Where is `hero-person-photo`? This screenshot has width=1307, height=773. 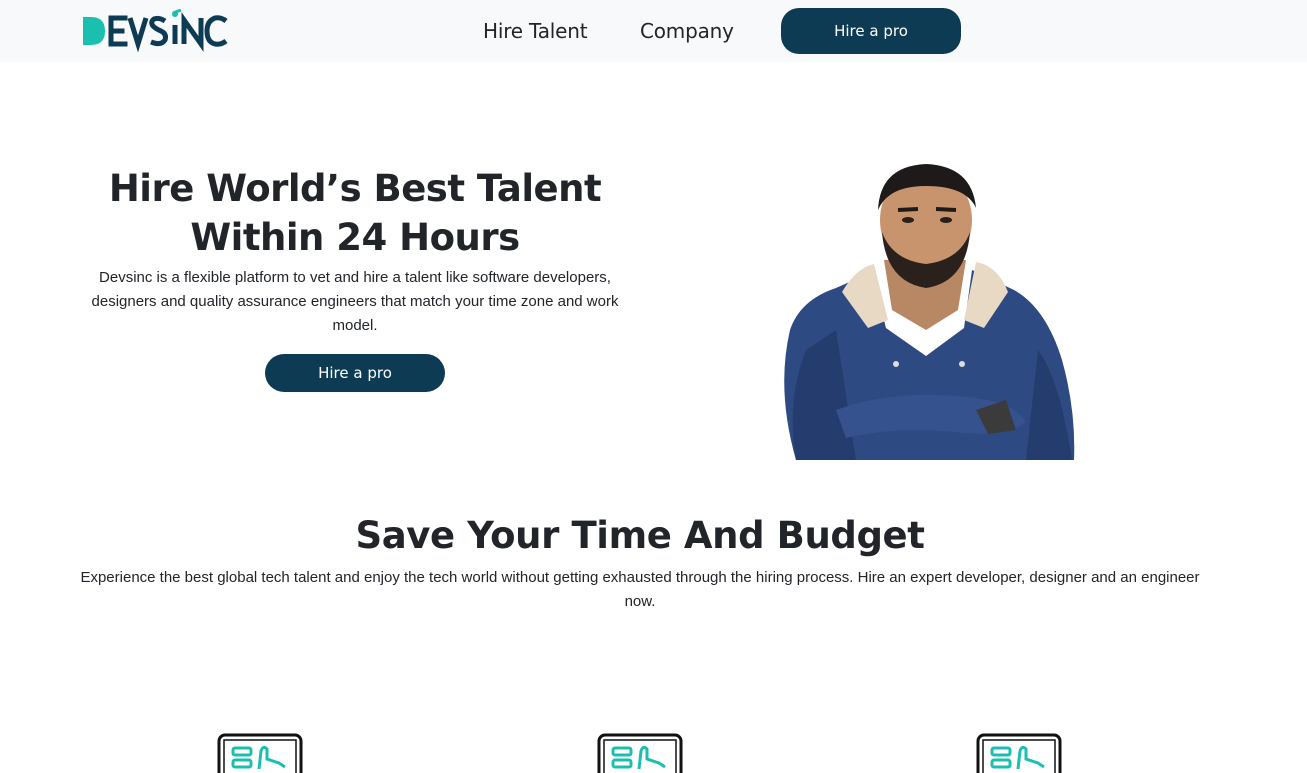
hero-person-photo is located at coordinates (929, 312).